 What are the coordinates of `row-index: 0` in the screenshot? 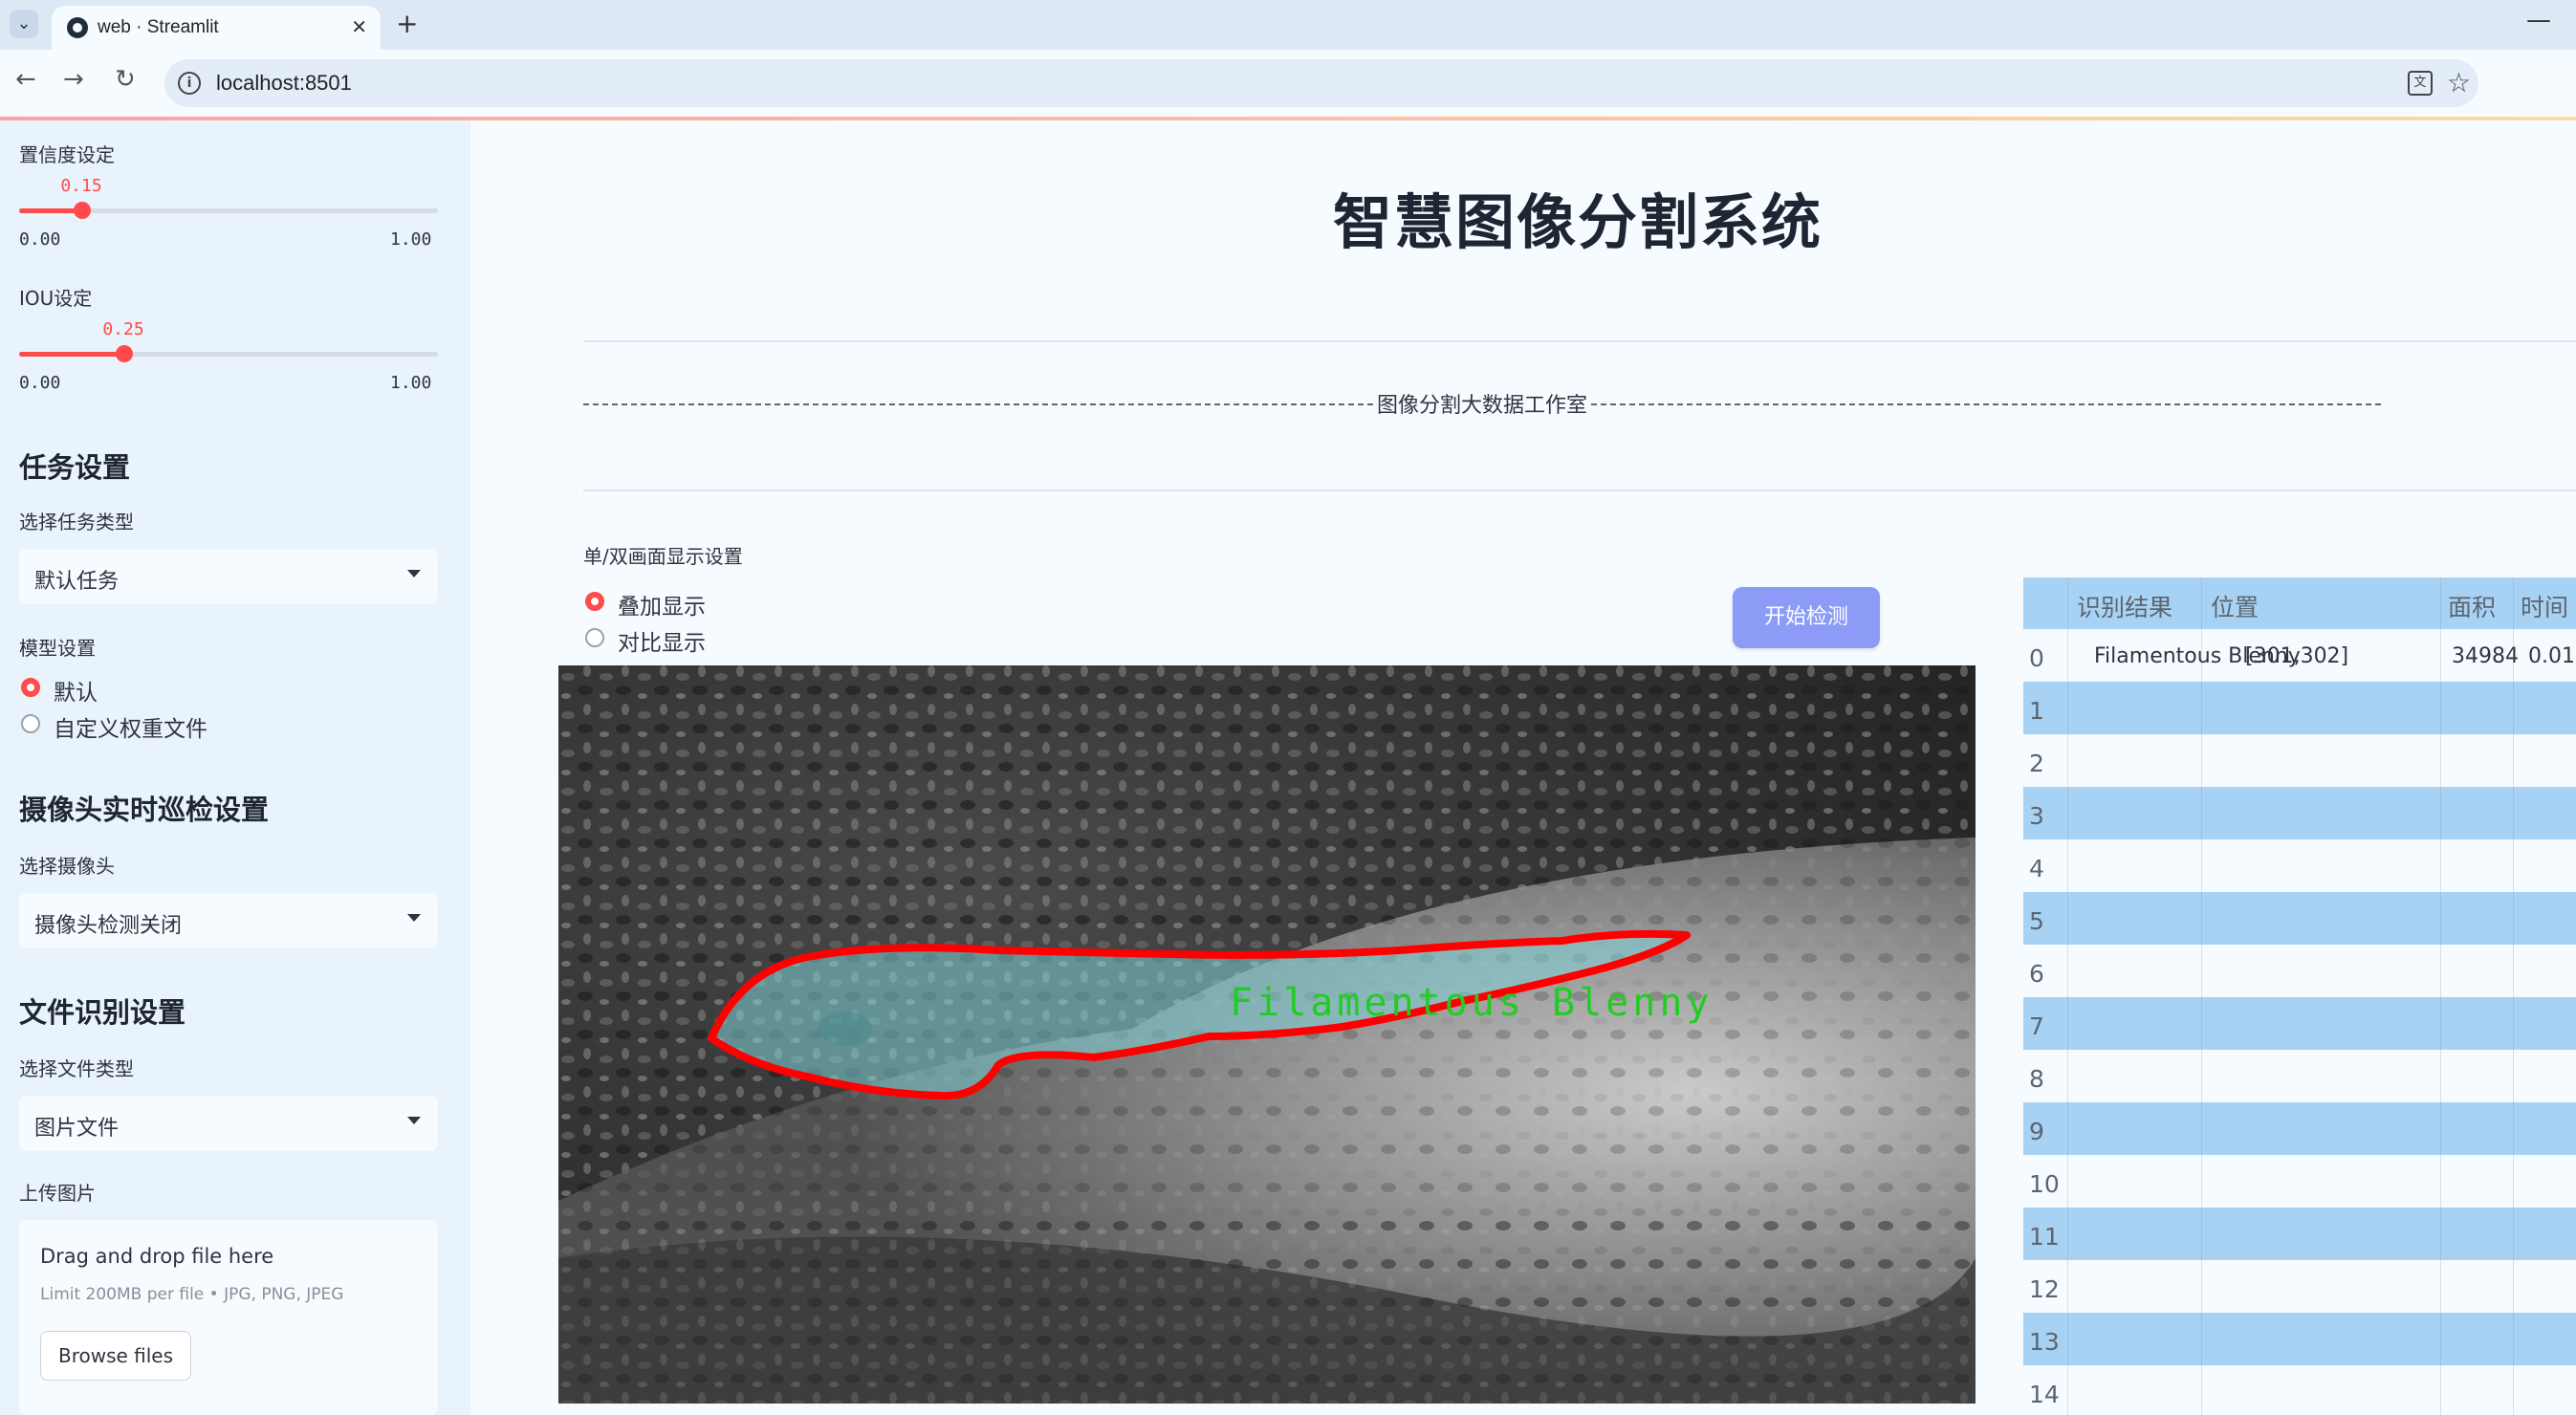 It's located at (2036, 658).